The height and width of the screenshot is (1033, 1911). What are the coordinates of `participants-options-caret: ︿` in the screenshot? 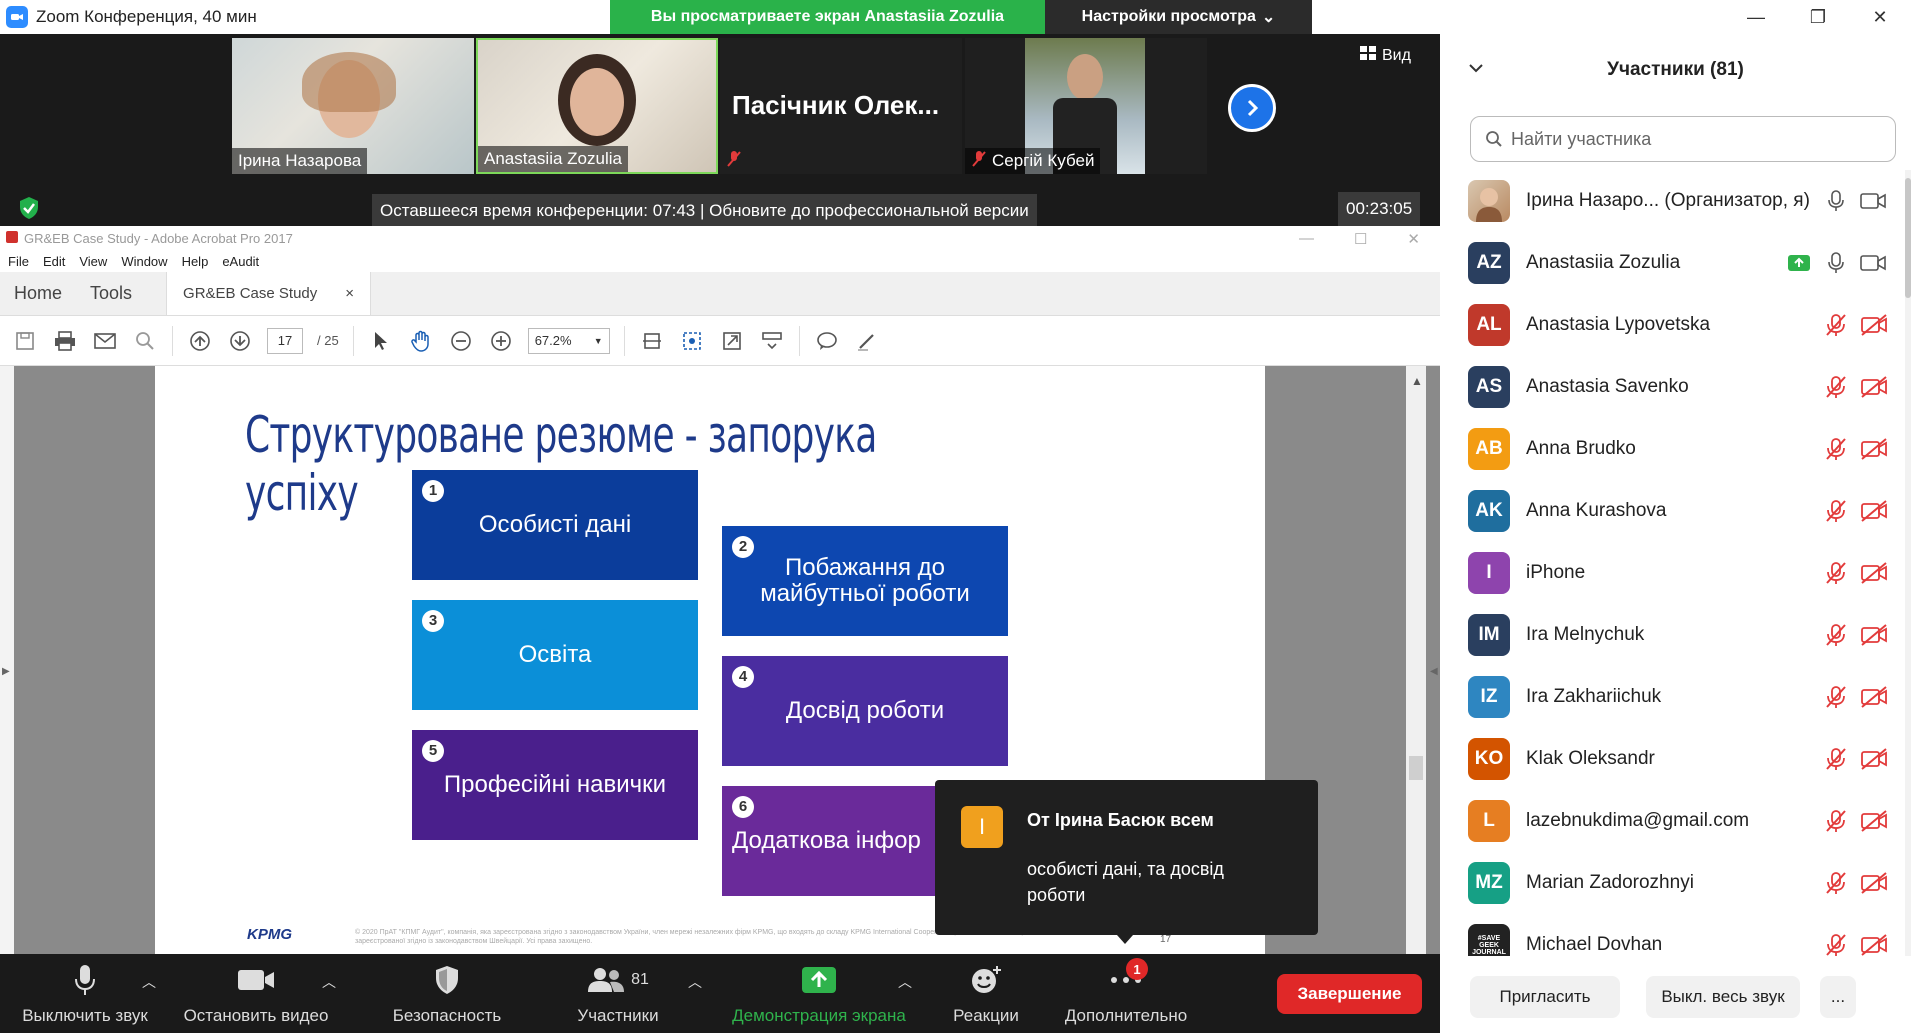 It's located at (695, 982).